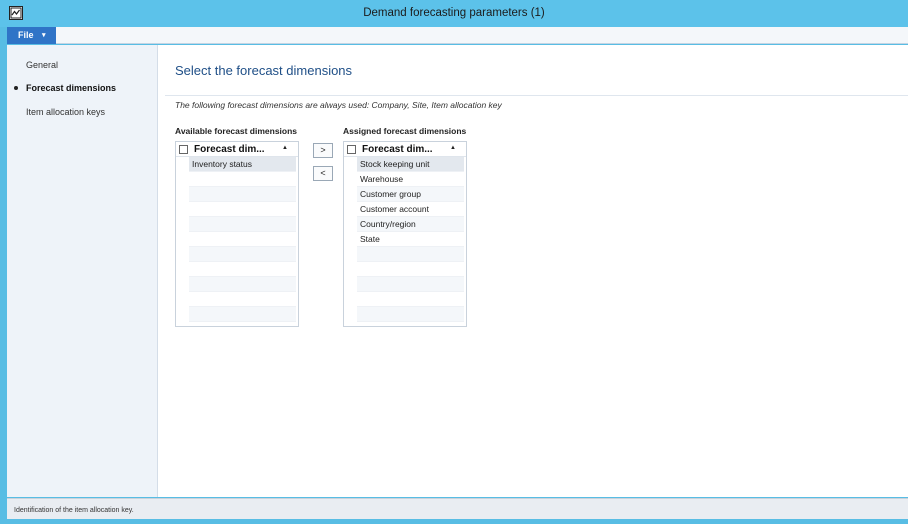  I want to click on nav-item-item-allocation-keys: Item allocation keys, so click(65, 112).